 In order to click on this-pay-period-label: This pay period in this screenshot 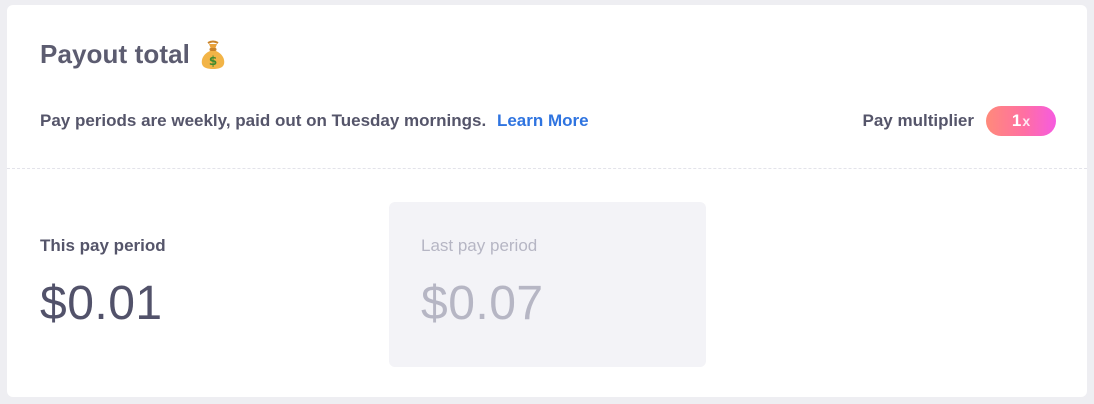, I will do `click(103, 245)`.